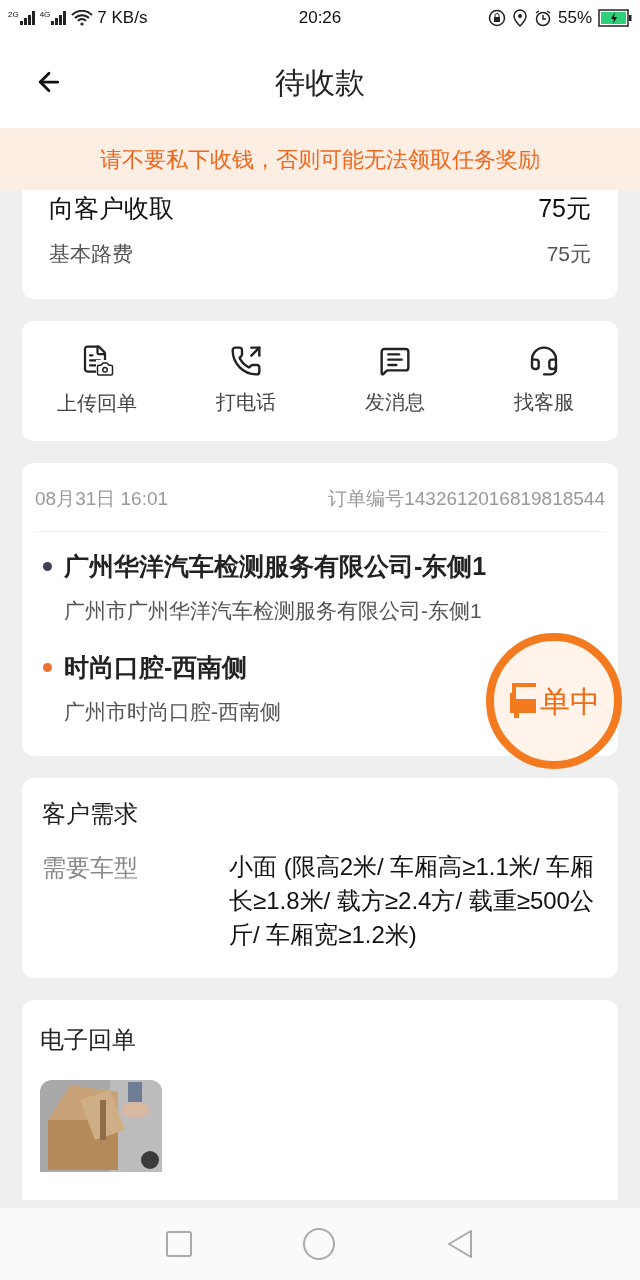 The image size is (640, 1280). Describe the element at coordinates (275, 566) in the screenshot. I see `stop-name: 广州华洋汽车检测服务有限公司-东侧1` at that location.